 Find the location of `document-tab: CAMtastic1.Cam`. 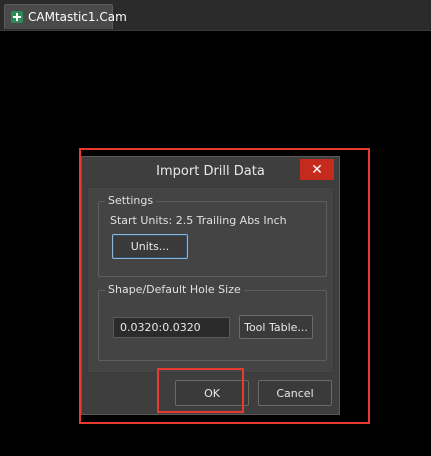

document-tab: CAMtastic1.Cam is located at coordinates (65, 16).